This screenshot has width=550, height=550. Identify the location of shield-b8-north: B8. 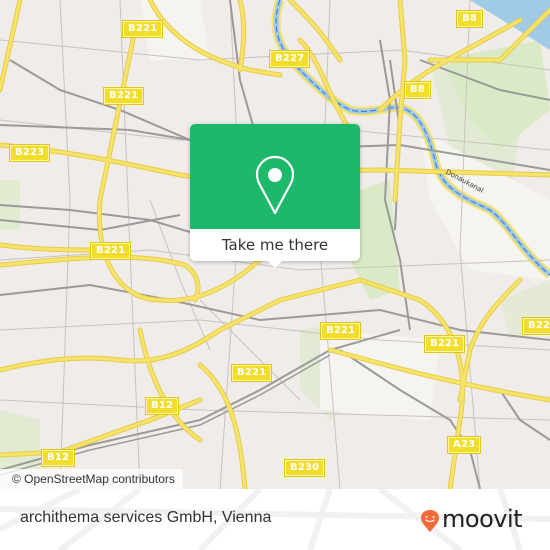
(469, 19).